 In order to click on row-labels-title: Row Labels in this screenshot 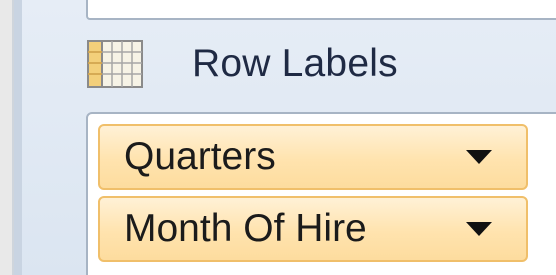, I will do `click(295, 63)`.